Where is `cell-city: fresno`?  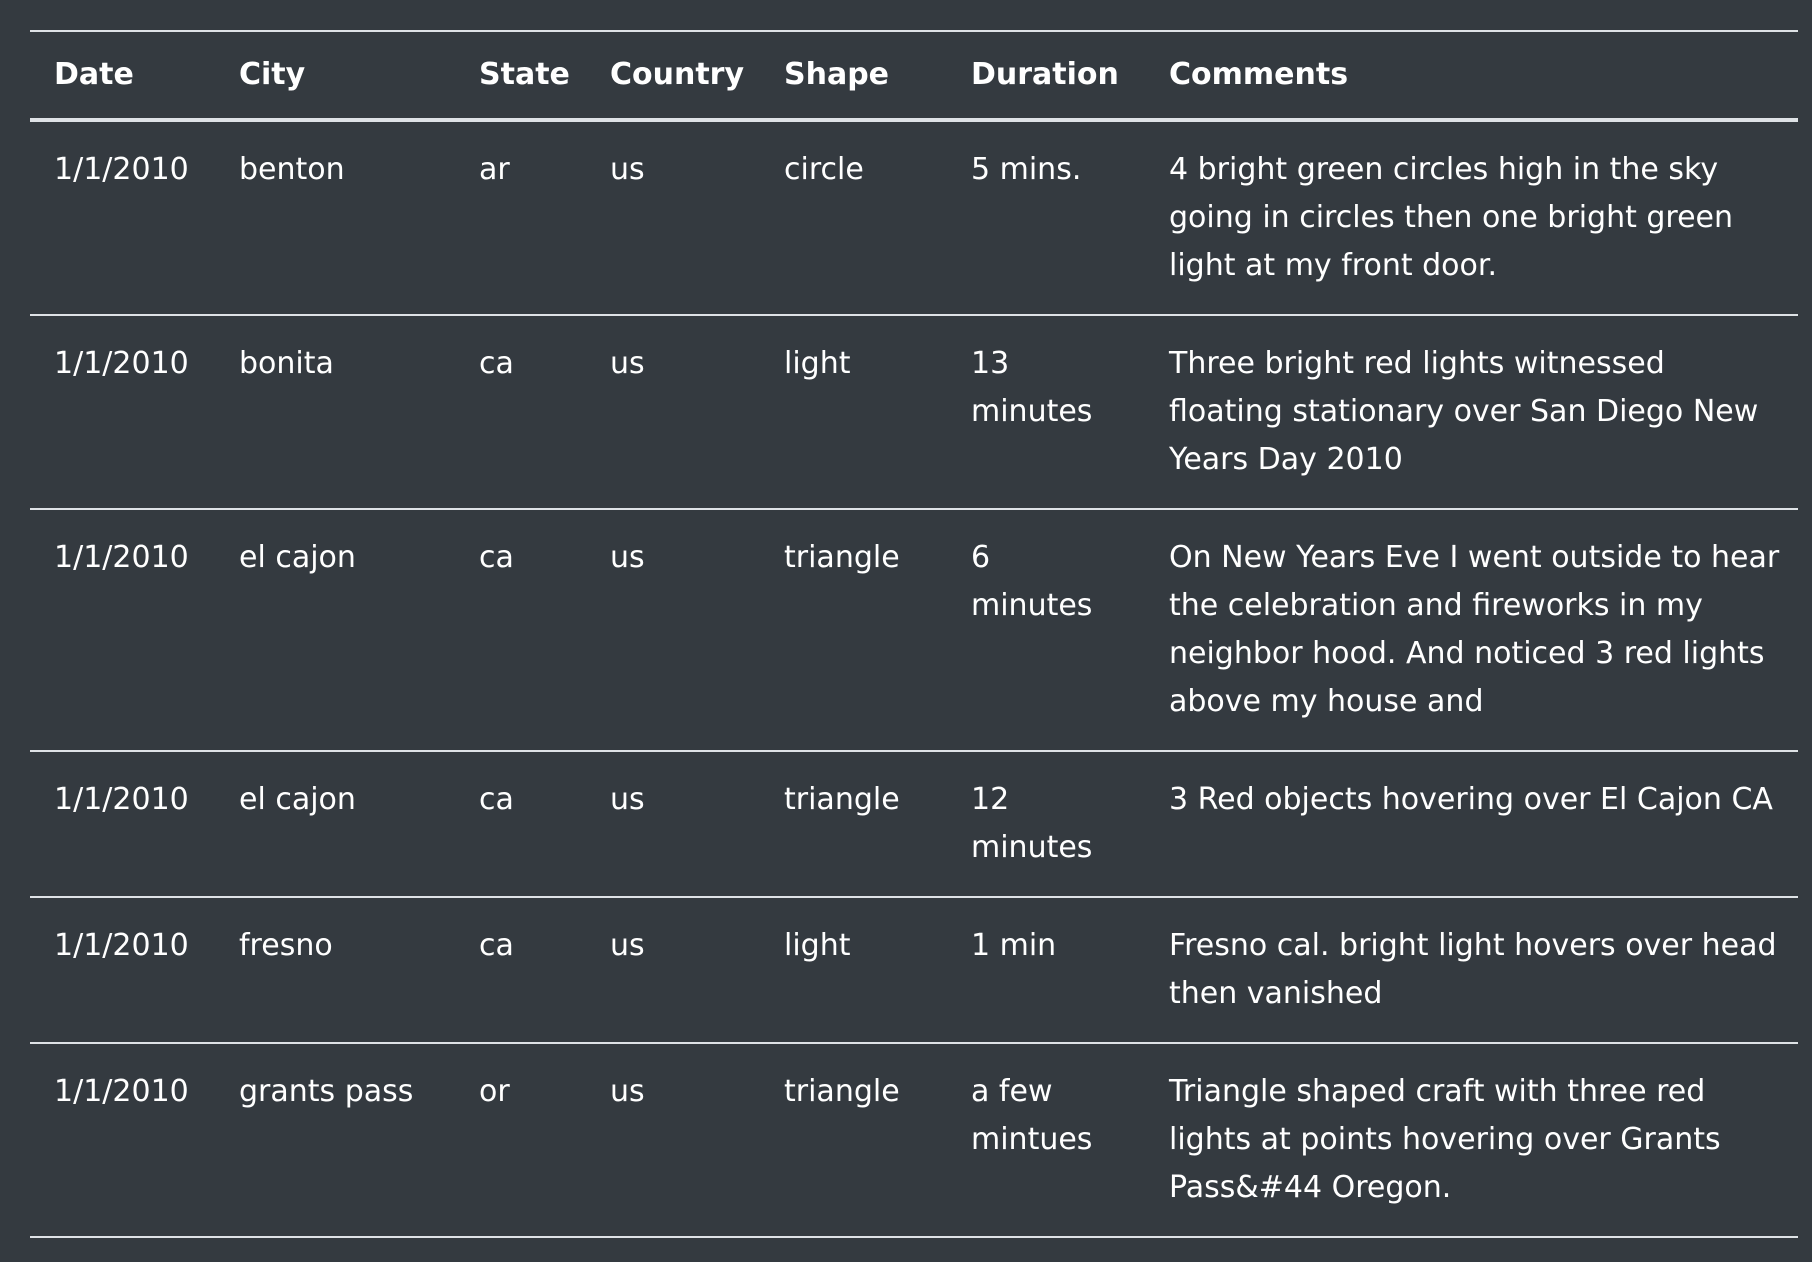 cell-city: fresno is located at coordinates (286, 945).